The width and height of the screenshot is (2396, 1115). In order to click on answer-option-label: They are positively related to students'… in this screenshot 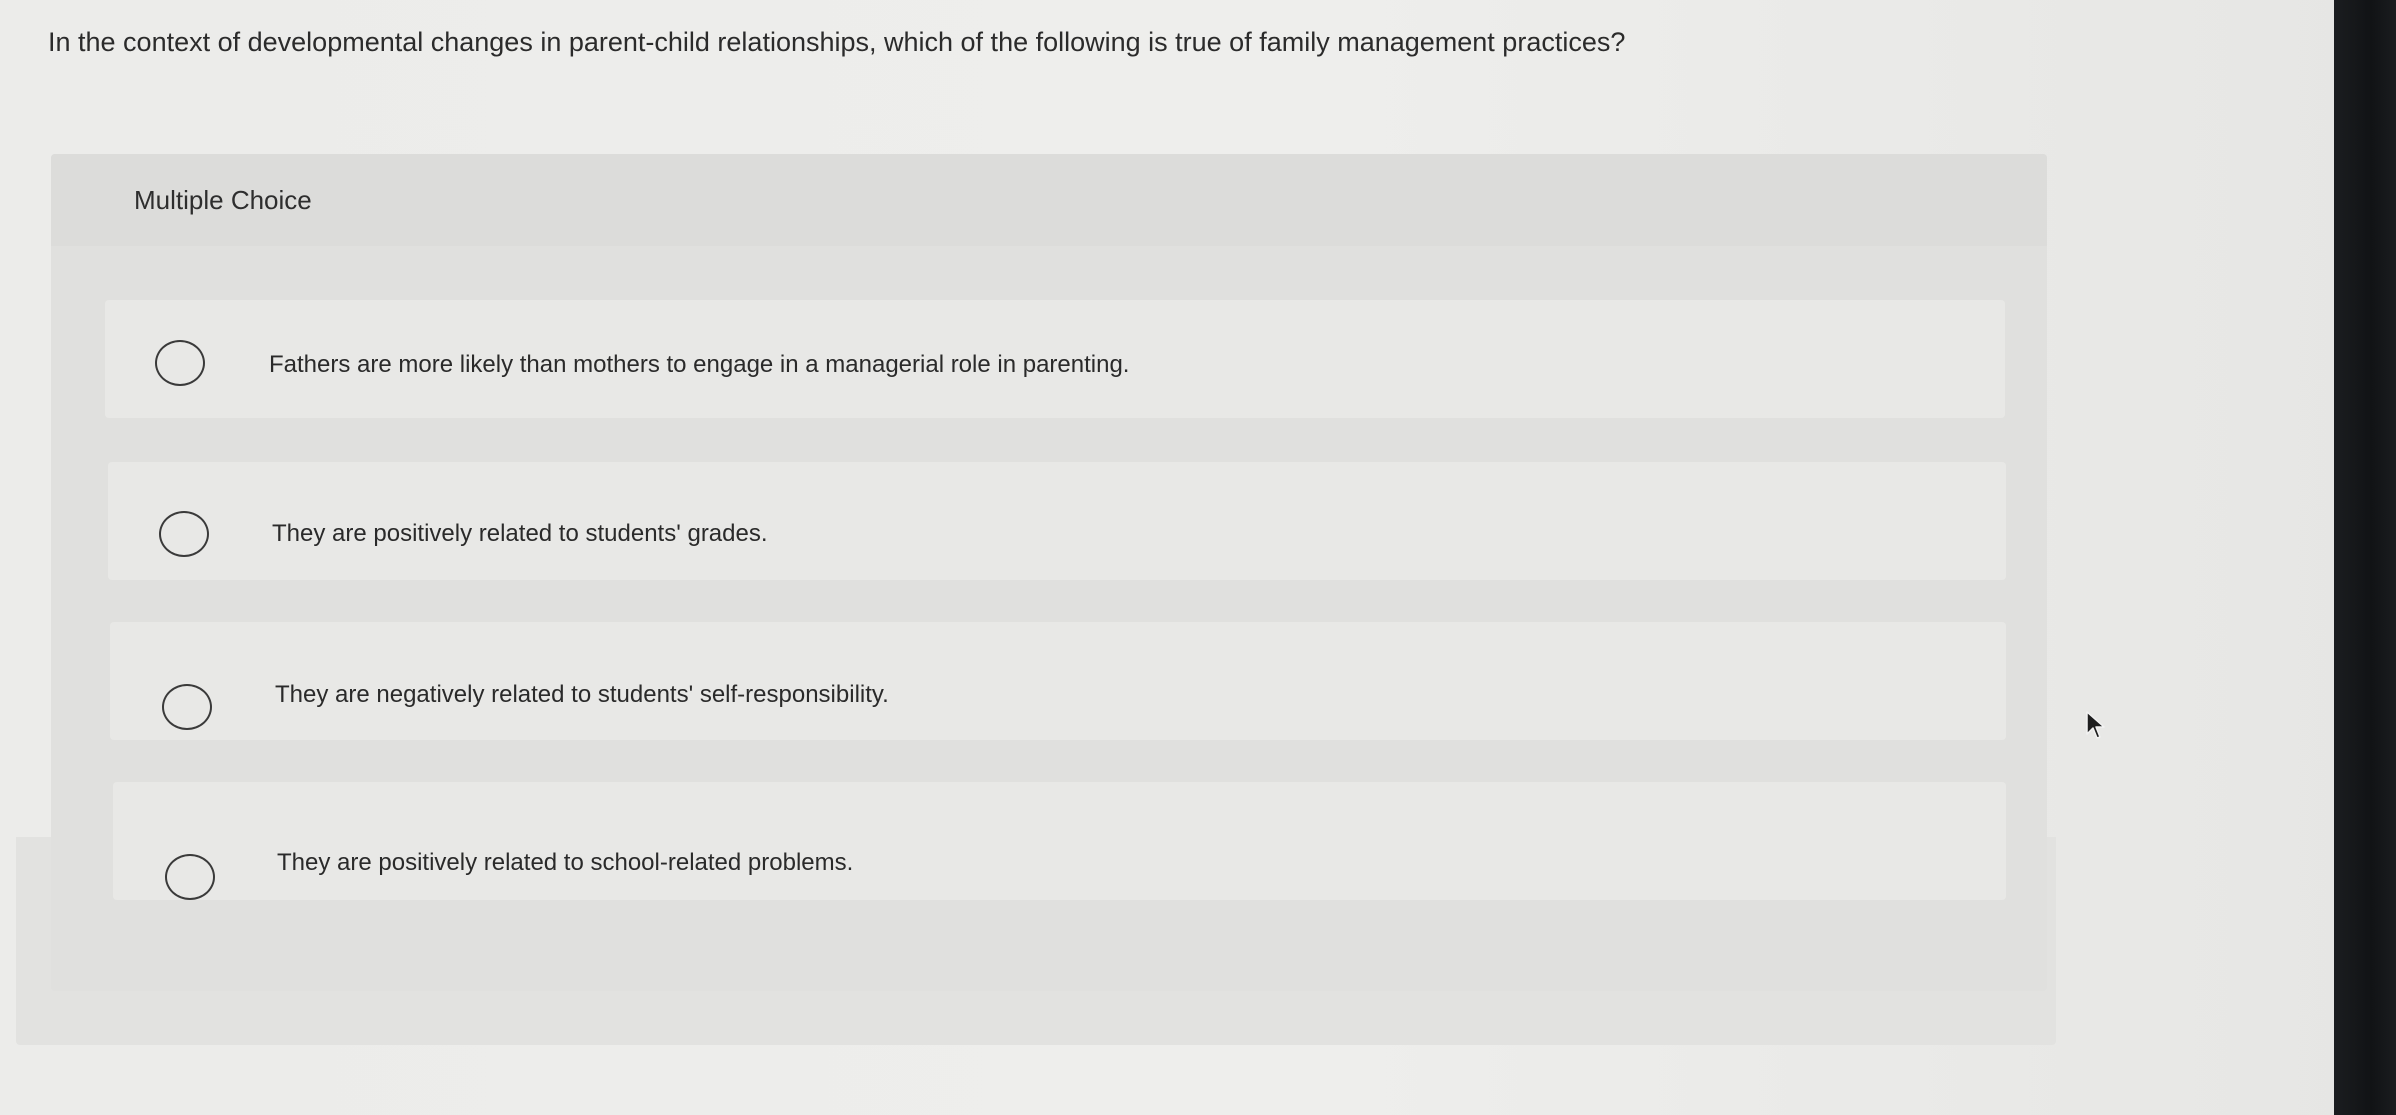, I will do `click(520, 533)`.